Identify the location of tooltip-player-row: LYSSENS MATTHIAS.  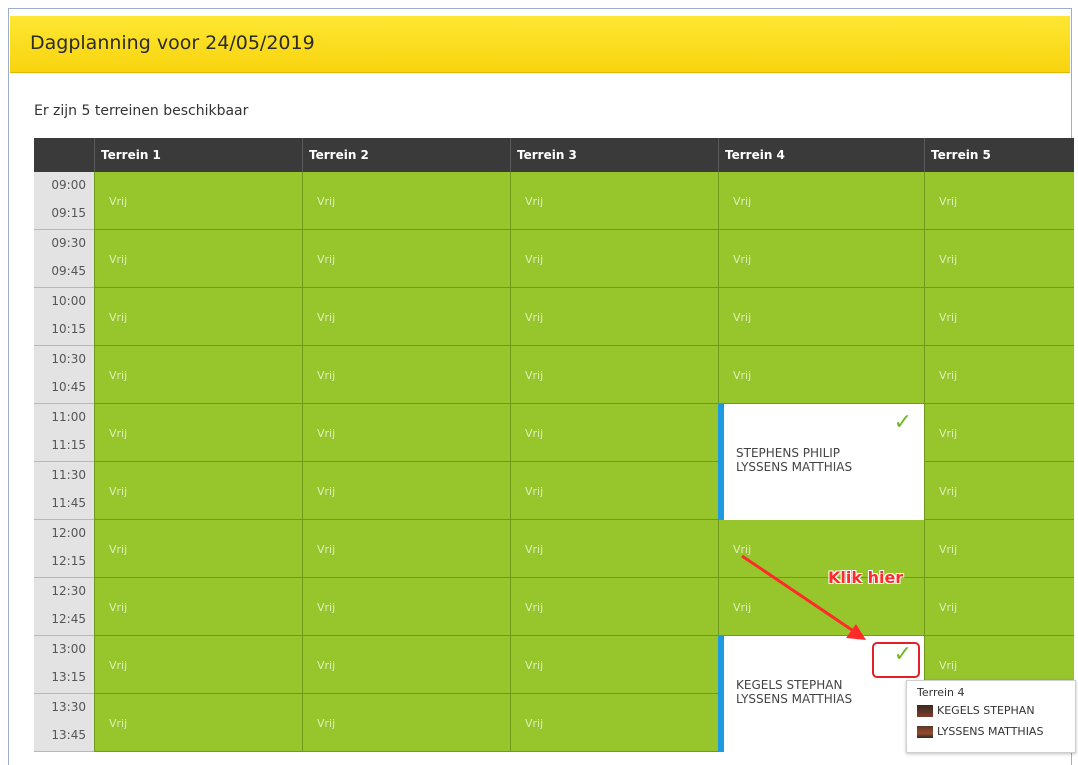
(980, 732).